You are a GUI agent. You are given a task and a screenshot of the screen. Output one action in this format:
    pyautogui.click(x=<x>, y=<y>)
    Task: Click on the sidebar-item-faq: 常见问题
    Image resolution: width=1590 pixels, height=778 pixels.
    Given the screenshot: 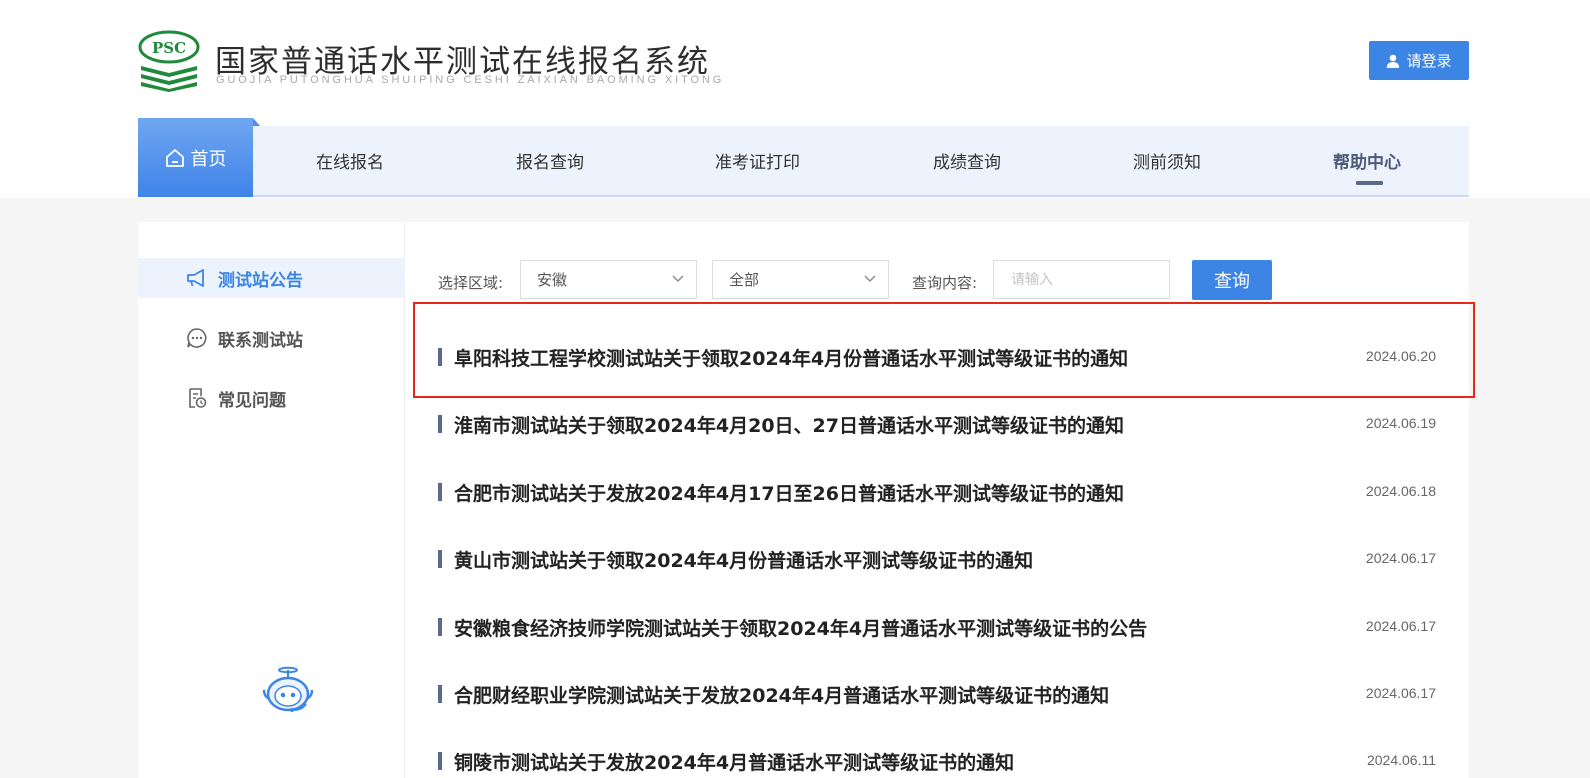 What is the action you would take?
    pyautogui.click(x=271, y=398)
    